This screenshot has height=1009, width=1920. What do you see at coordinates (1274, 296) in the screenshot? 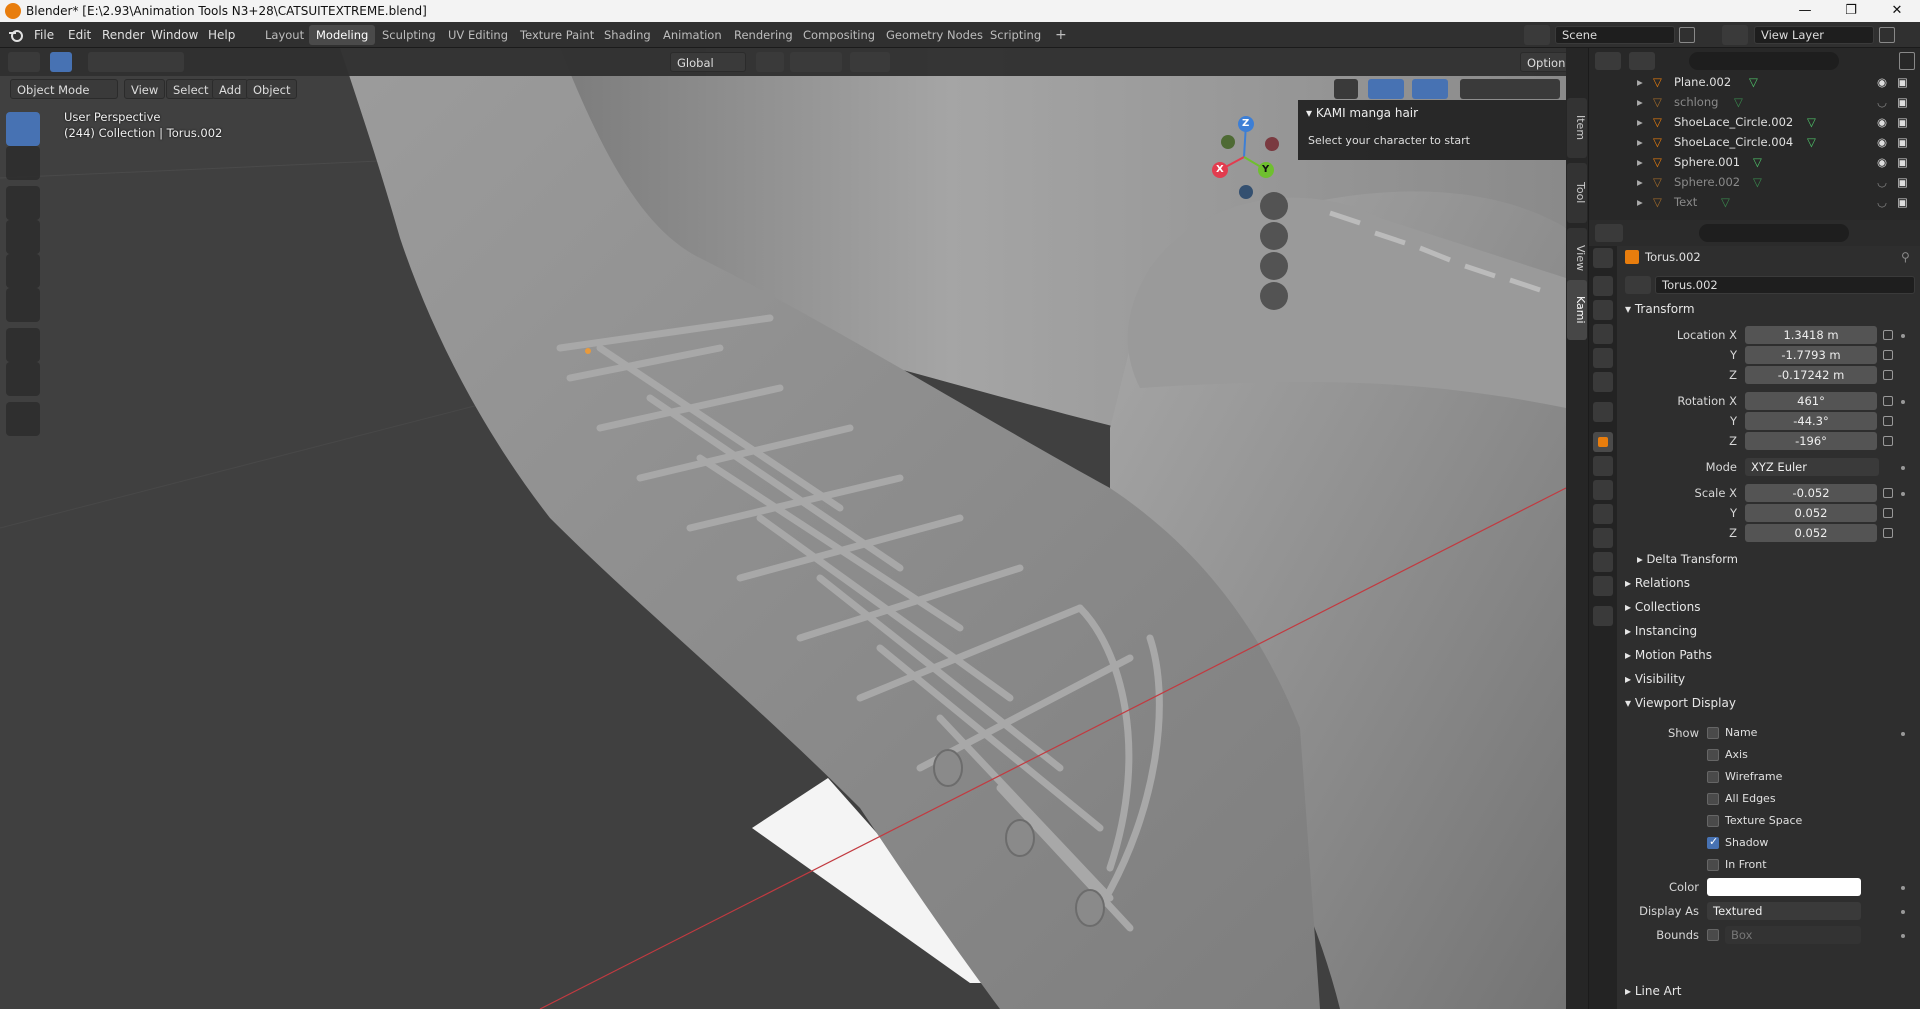
I see `orthographic-grid-icon` at bounding box center [1274, 296].